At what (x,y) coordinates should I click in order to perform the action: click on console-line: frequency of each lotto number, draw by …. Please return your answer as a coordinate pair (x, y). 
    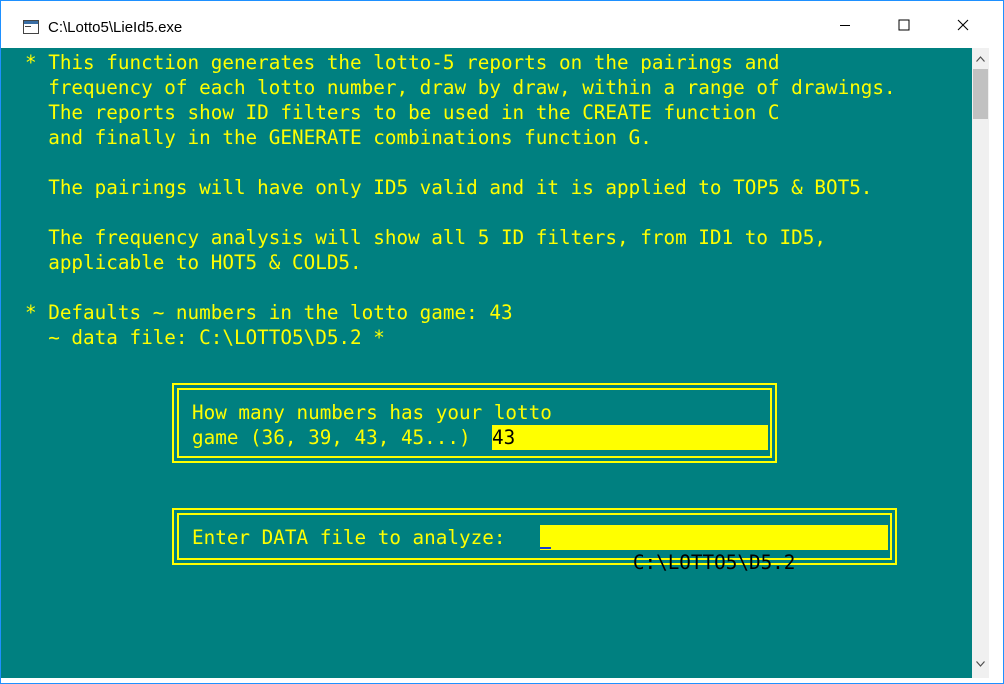
    Looking at the image, I should click on (460, 87).